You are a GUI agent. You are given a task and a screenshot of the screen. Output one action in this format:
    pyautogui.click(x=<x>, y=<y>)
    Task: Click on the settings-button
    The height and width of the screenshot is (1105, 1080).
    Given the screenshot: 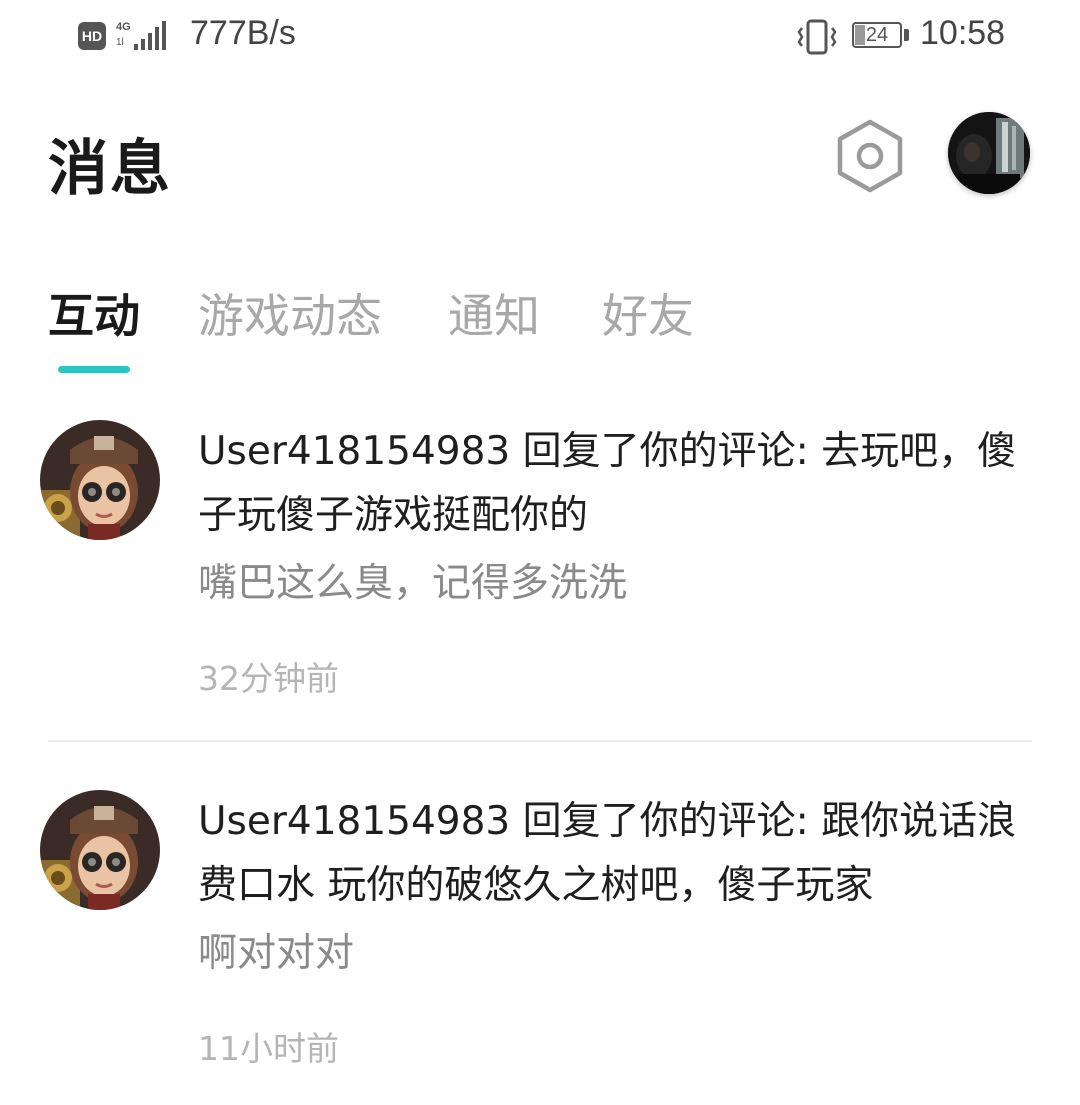 What is the action you would take?
    pyautogui.click(x=870, y=156)
    